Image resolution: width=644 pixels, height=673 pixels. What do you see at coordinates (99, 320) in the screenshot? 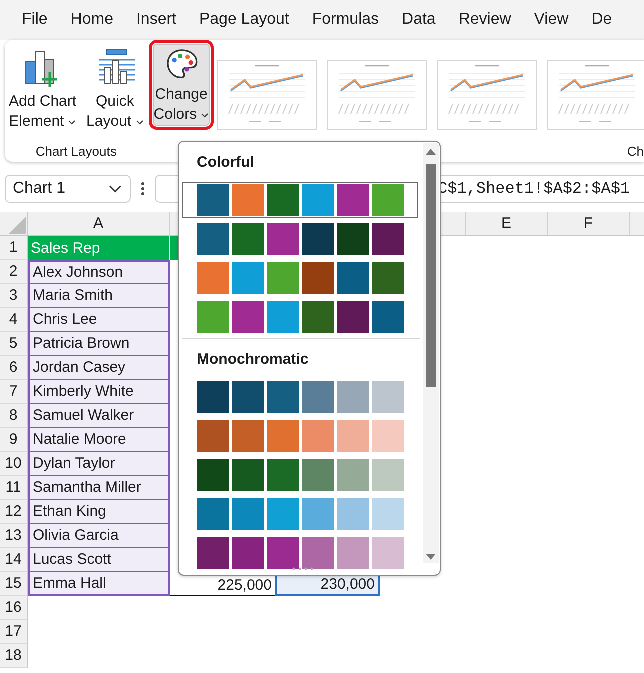
I see `table-cell: Chris Lee` at bounding box center [99, 320].